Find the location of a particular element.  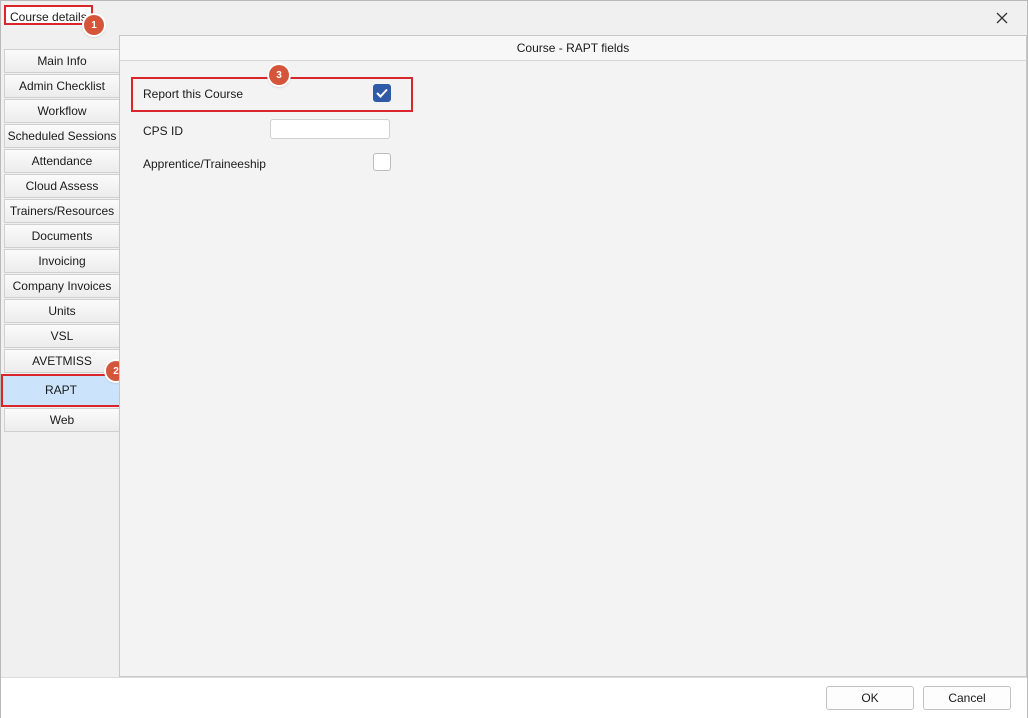

tab-web: Web is located at coordinates (61, 420).